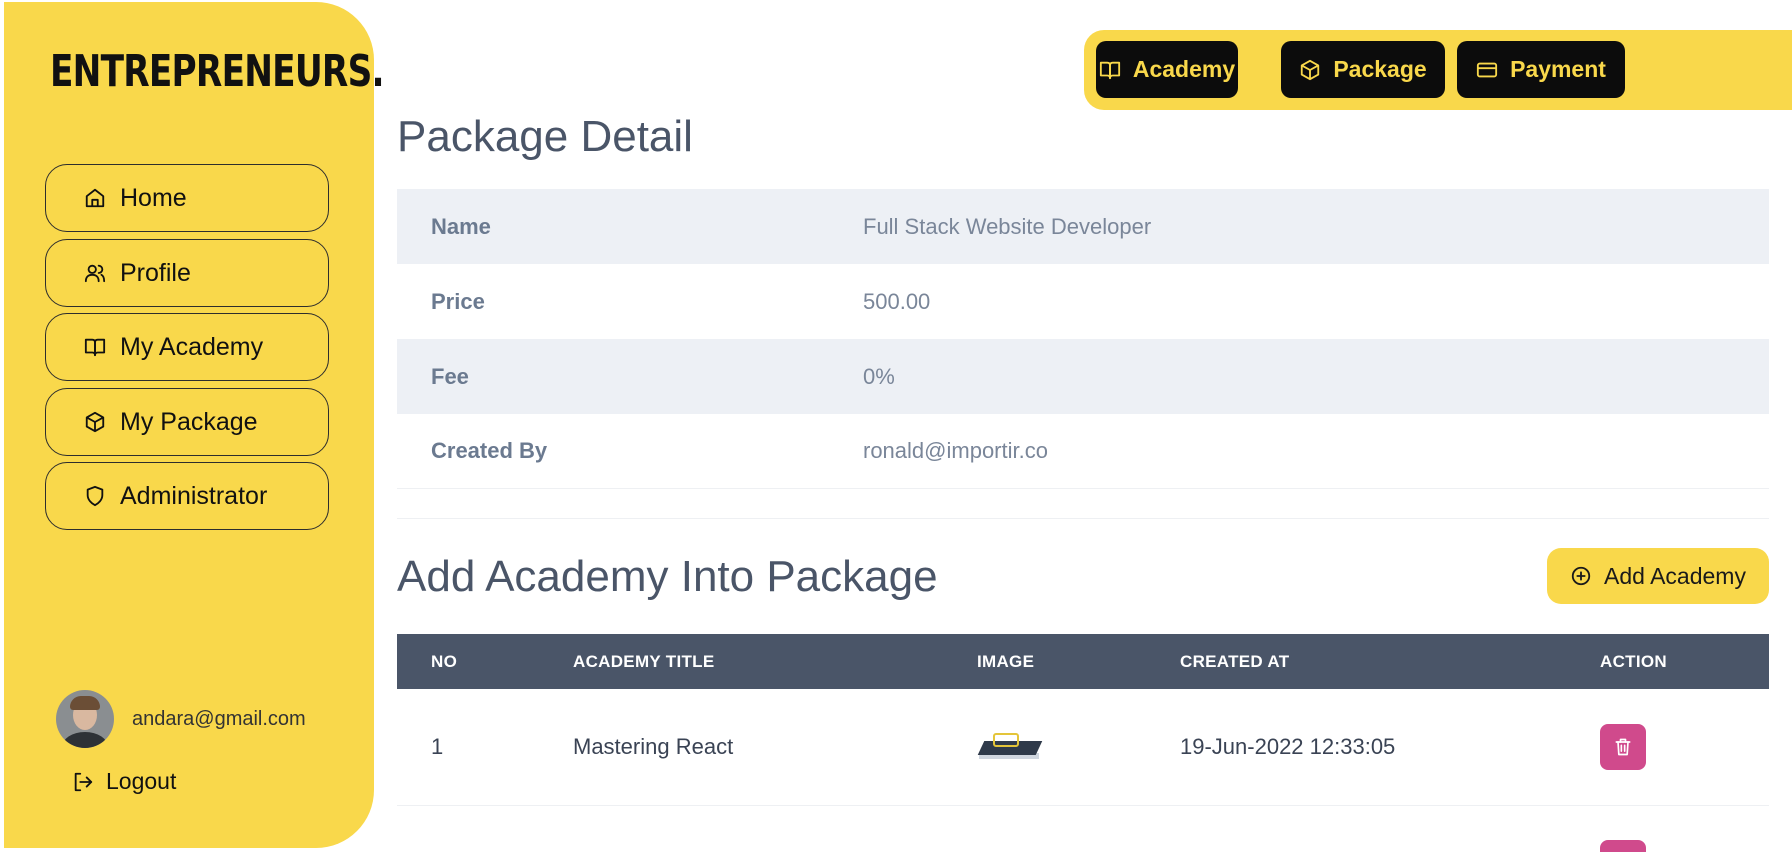 This screenshot has width=1792, height=852. I want to click on plus-circle-icon, so click(1581, 576).